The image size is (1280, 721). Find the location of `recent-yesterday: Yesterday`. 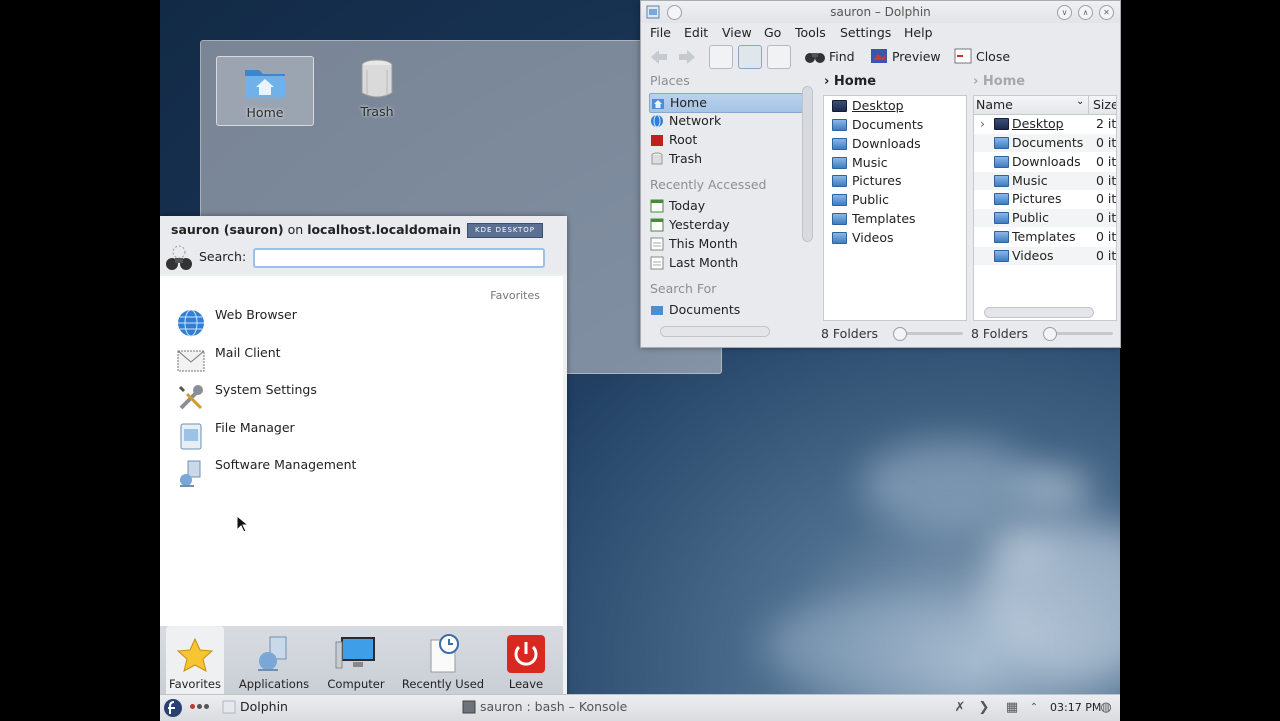

recent-yesterday: Yesterday is located at coordinates (725, 225).